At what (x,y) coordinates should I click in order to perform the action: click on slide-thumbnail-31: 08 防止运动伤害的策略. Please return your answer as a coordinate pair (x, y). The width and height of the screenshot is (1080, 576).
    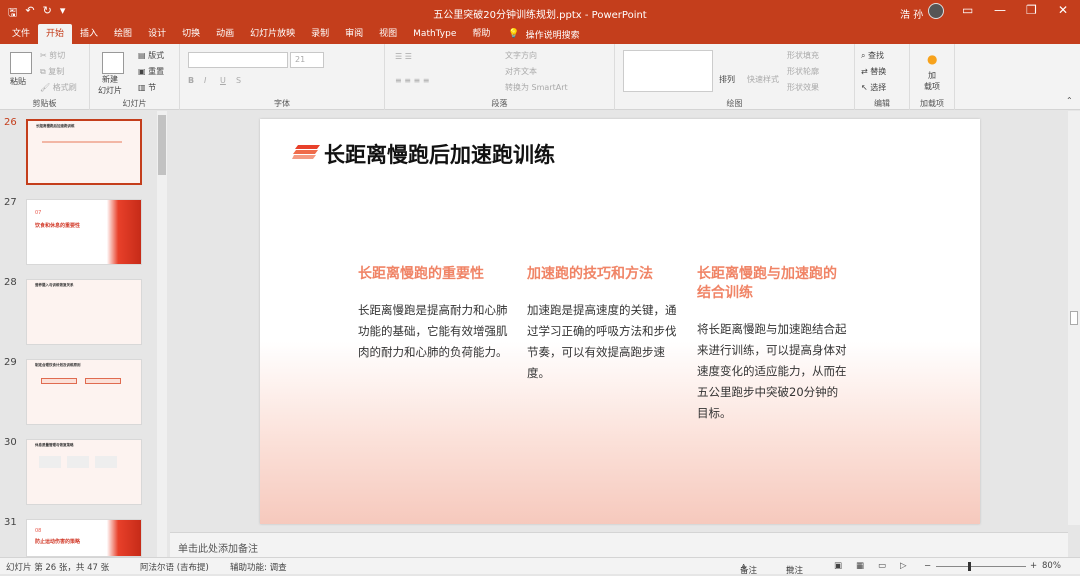
    Looking at the image, I should click on (84, 538).